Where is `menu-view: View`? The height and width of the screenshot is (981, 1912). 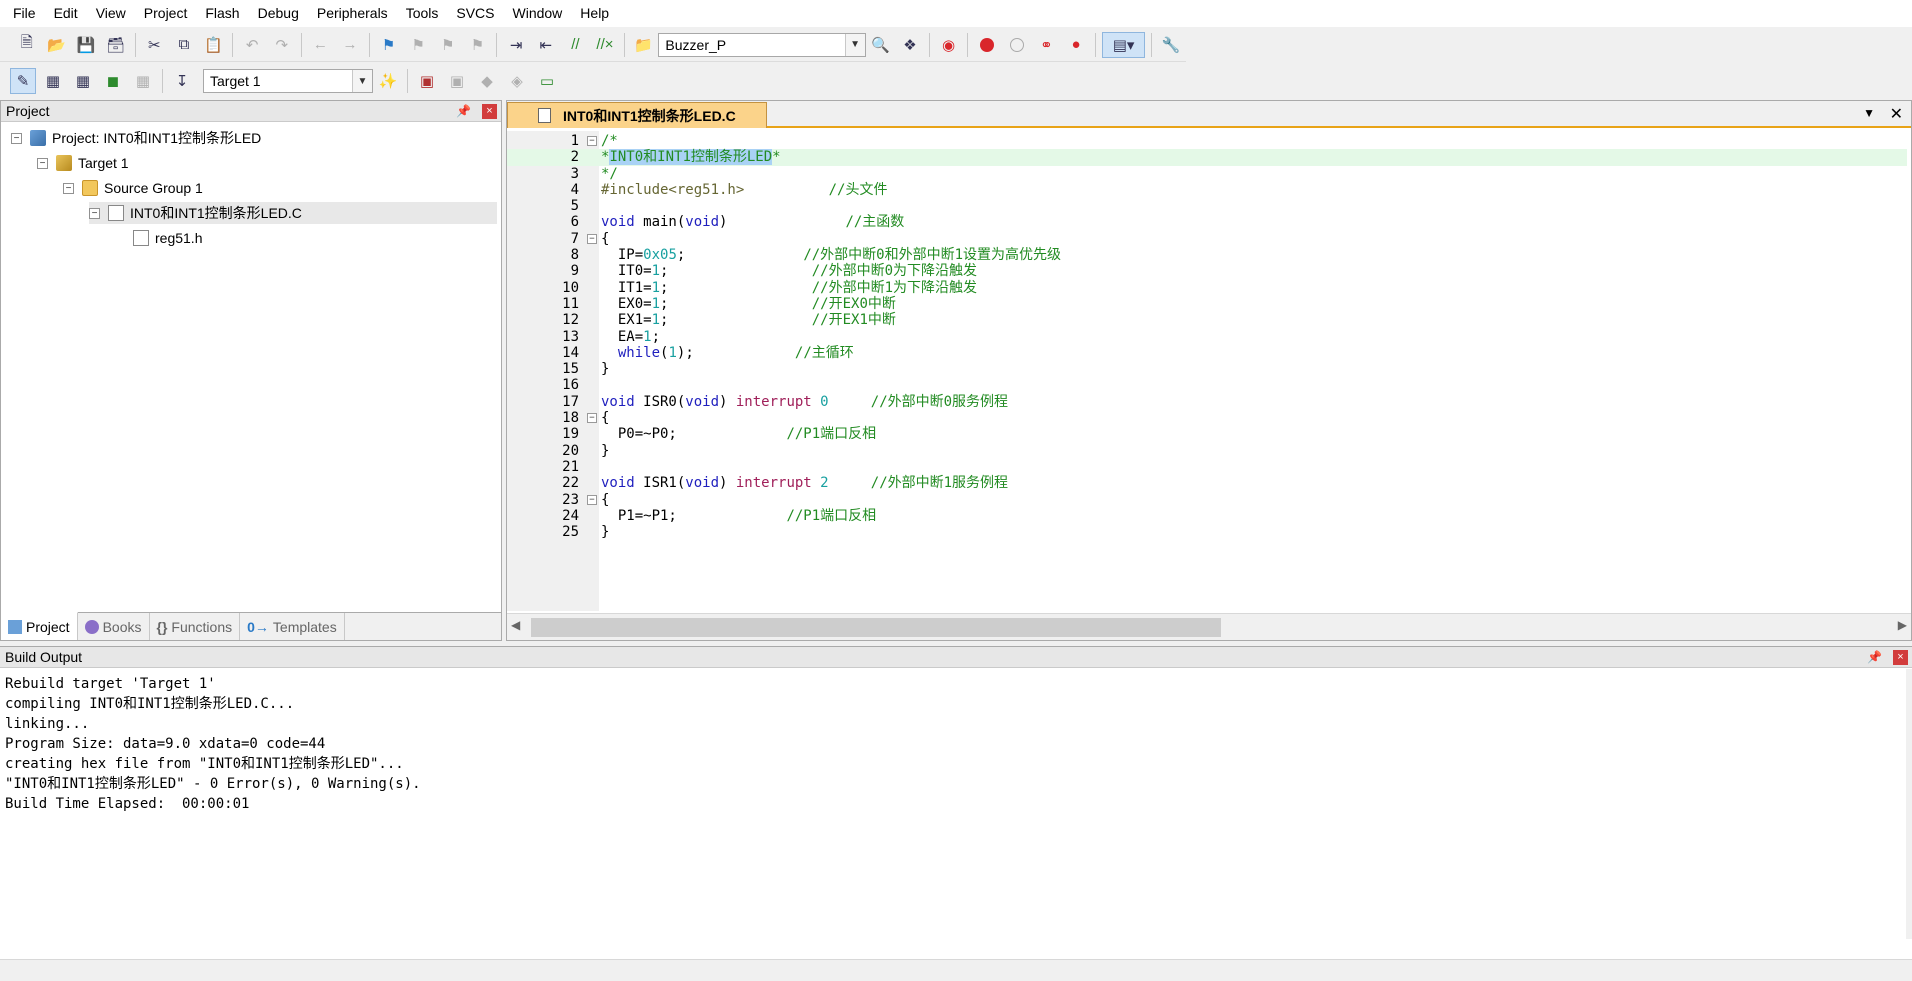 menu-view: View is located at coordinates (111, 13).